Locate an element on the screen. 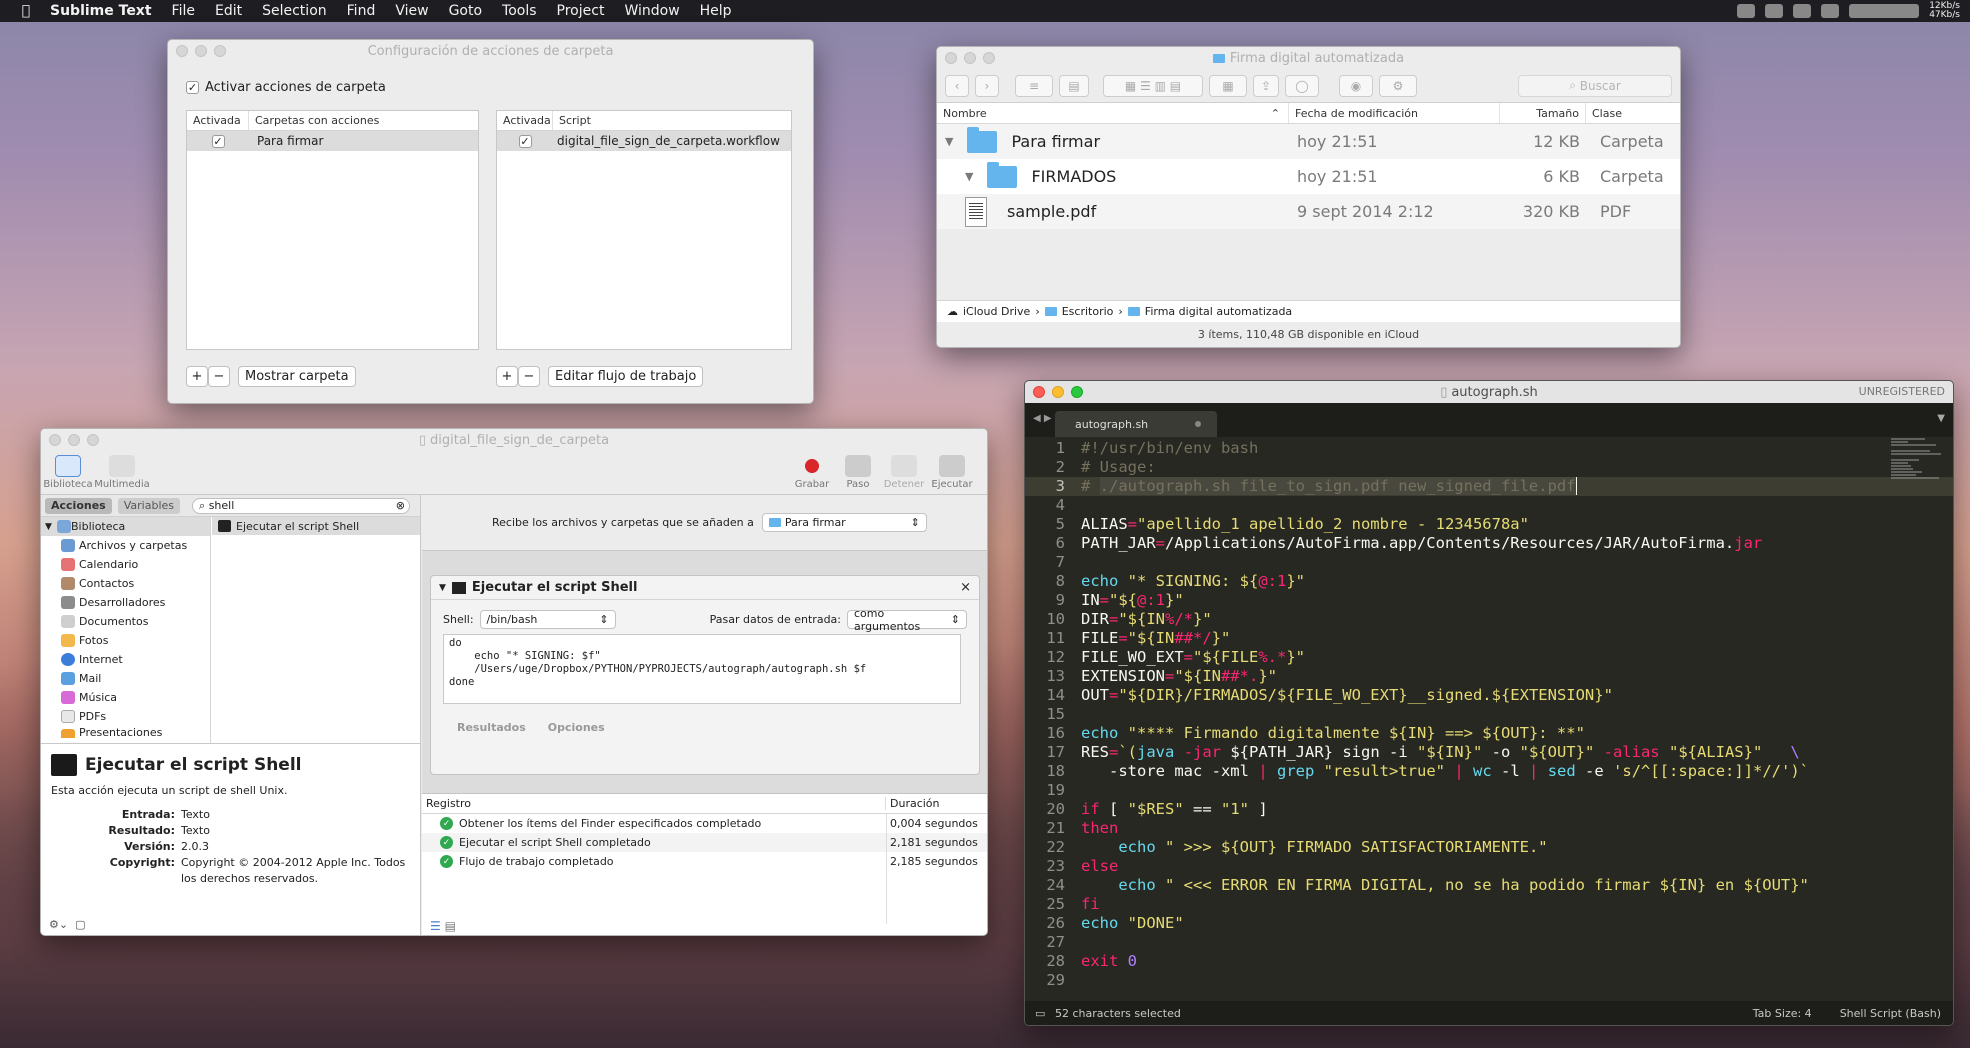 The image size is (1970, 1048). tab-actions: Acciones is located at coordinates (78, 505).